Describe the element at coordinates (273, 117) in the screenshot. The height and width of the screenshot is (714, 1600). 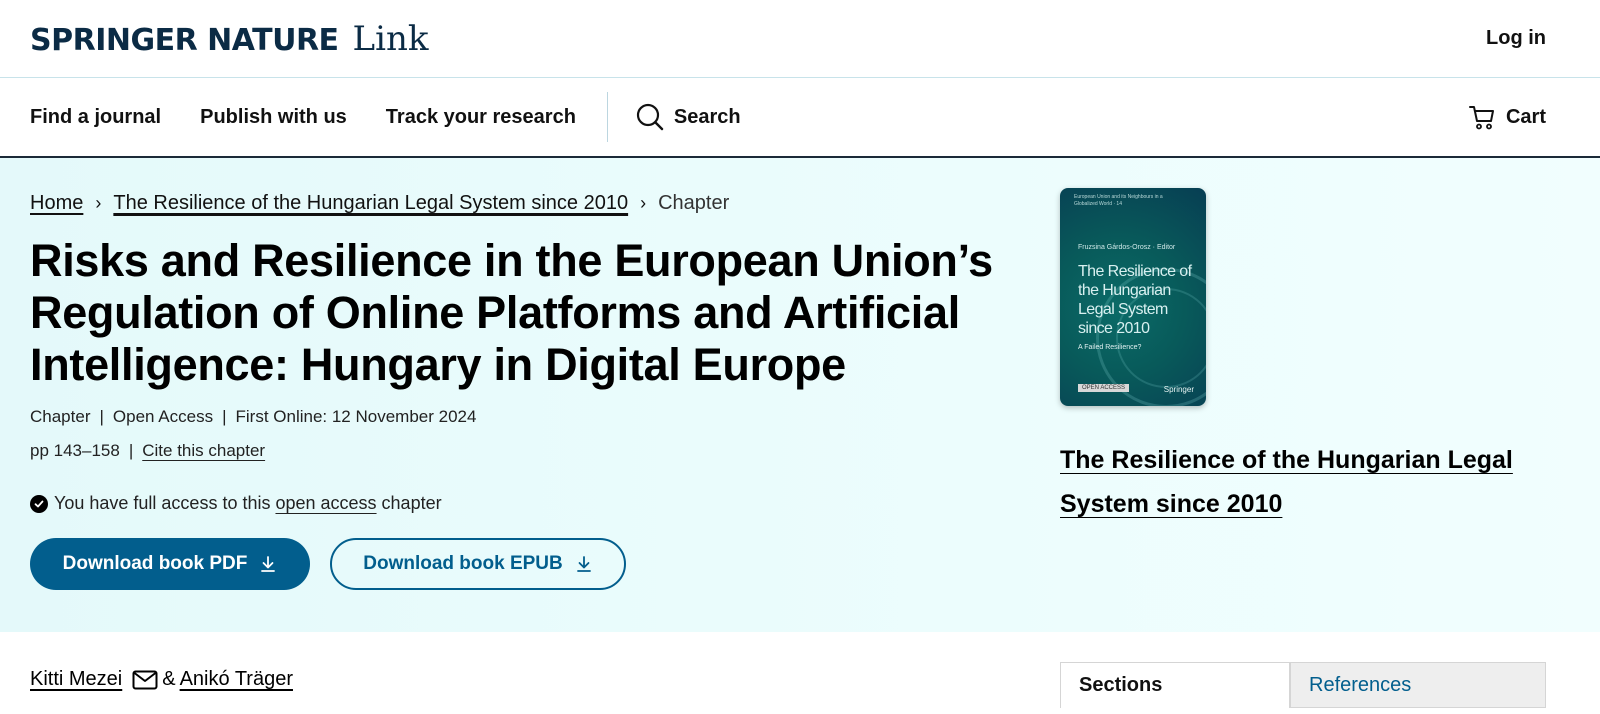
I see `nav-publish-with-us: Publish with us` at that location.